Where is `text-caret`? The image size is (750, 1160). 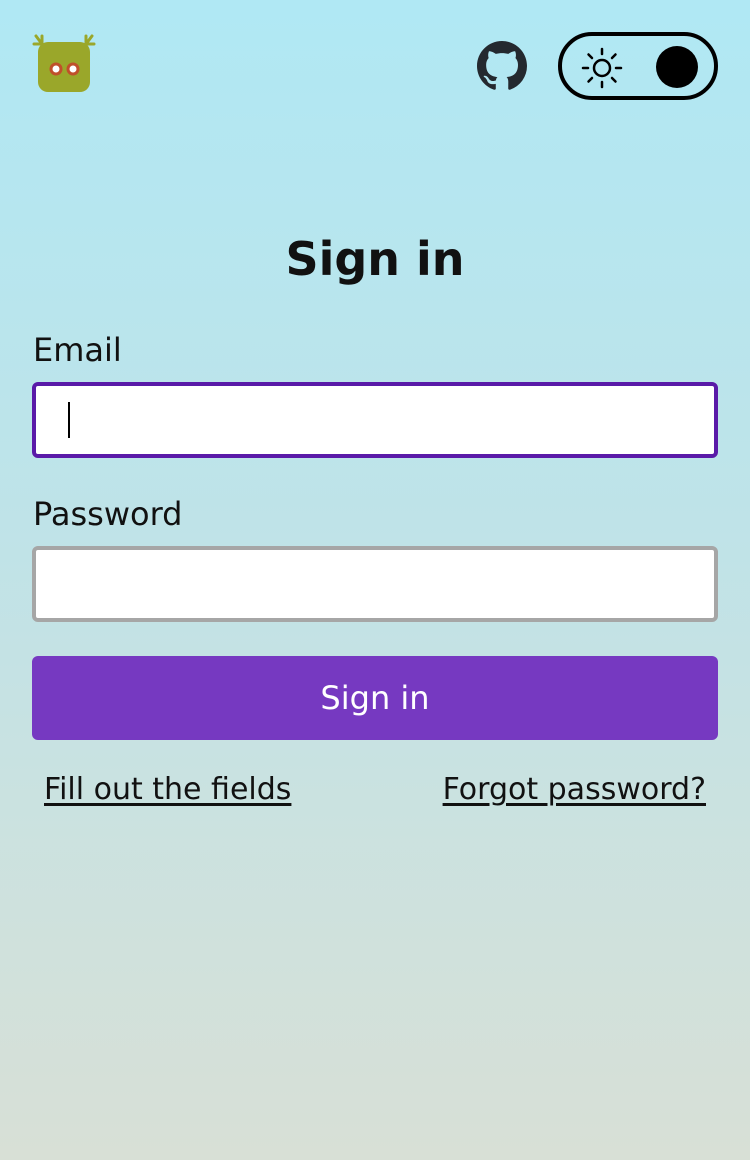
text-caret is located at coordinates (69, 420).